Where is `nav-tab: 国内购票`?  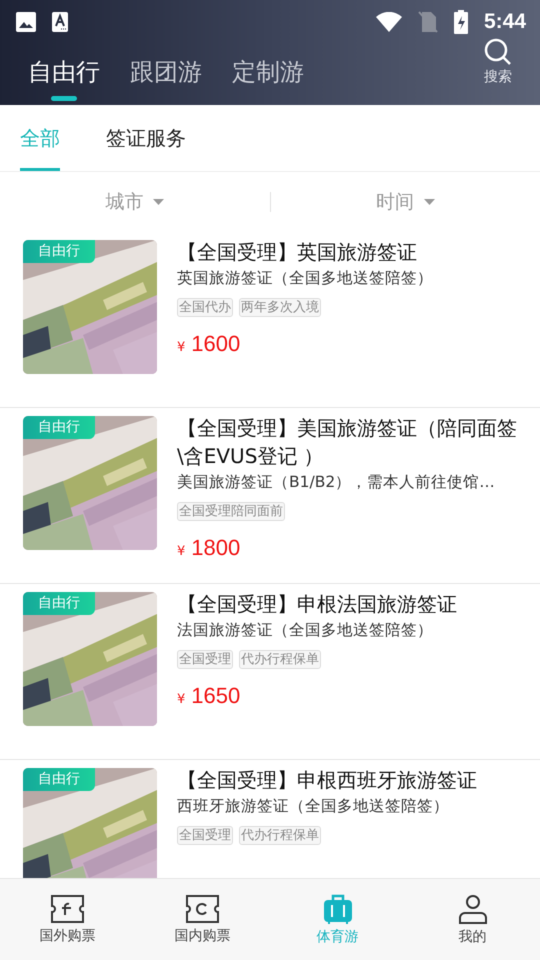
nav-tab: 国内购票 is located at coordinates (202, 919).